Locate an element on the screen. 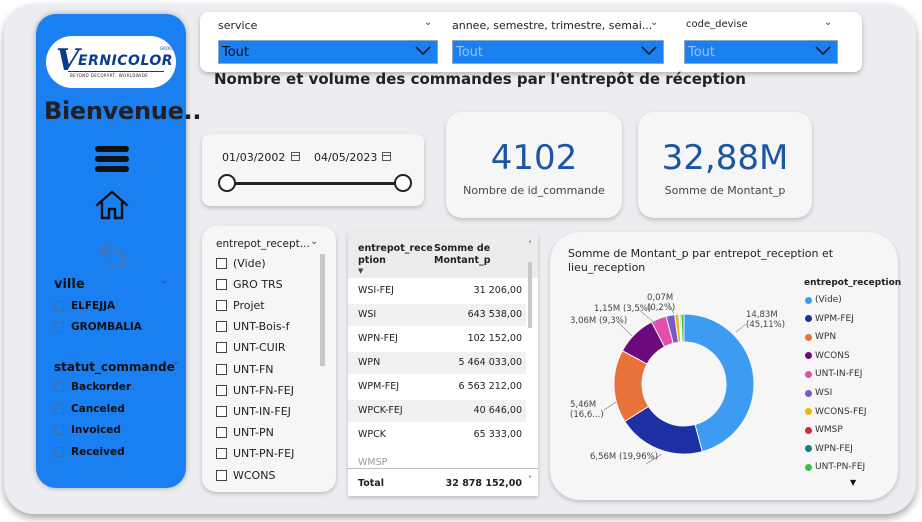 This screenshot has width=922, height=522. legend-item: WCONS is located at coordinates (827, 356).